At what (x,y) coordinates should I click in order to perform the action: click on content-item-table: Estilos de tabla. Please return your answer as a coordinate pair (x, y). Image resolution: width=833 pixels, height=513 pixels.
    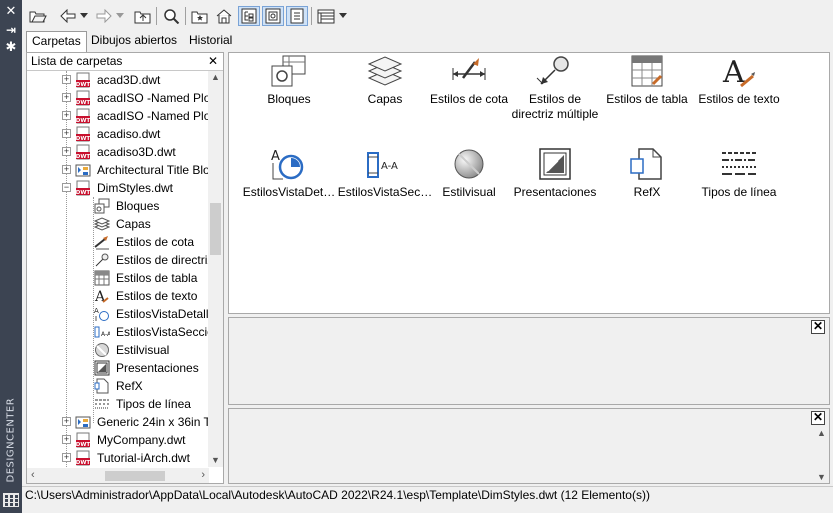
    Looking at the image, I should click on (647, 80).